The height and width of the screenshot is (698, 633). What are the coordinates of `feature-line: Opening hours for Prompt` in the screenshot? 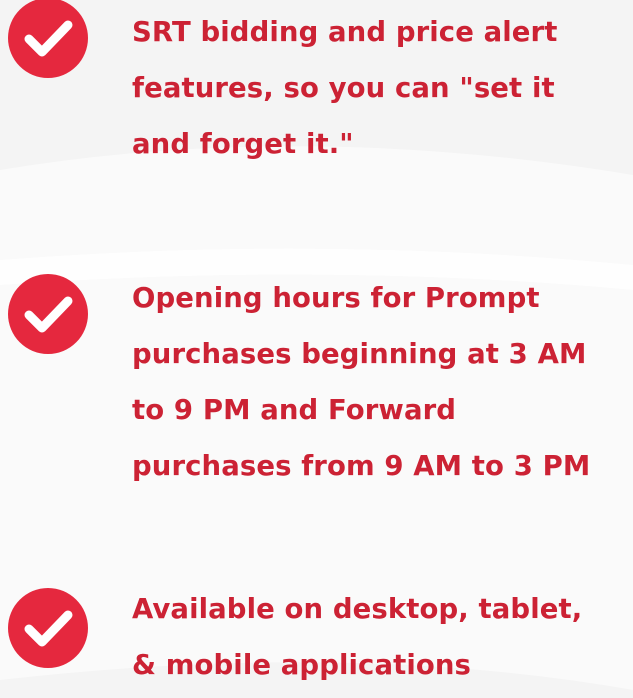 It's located at (336, 298).